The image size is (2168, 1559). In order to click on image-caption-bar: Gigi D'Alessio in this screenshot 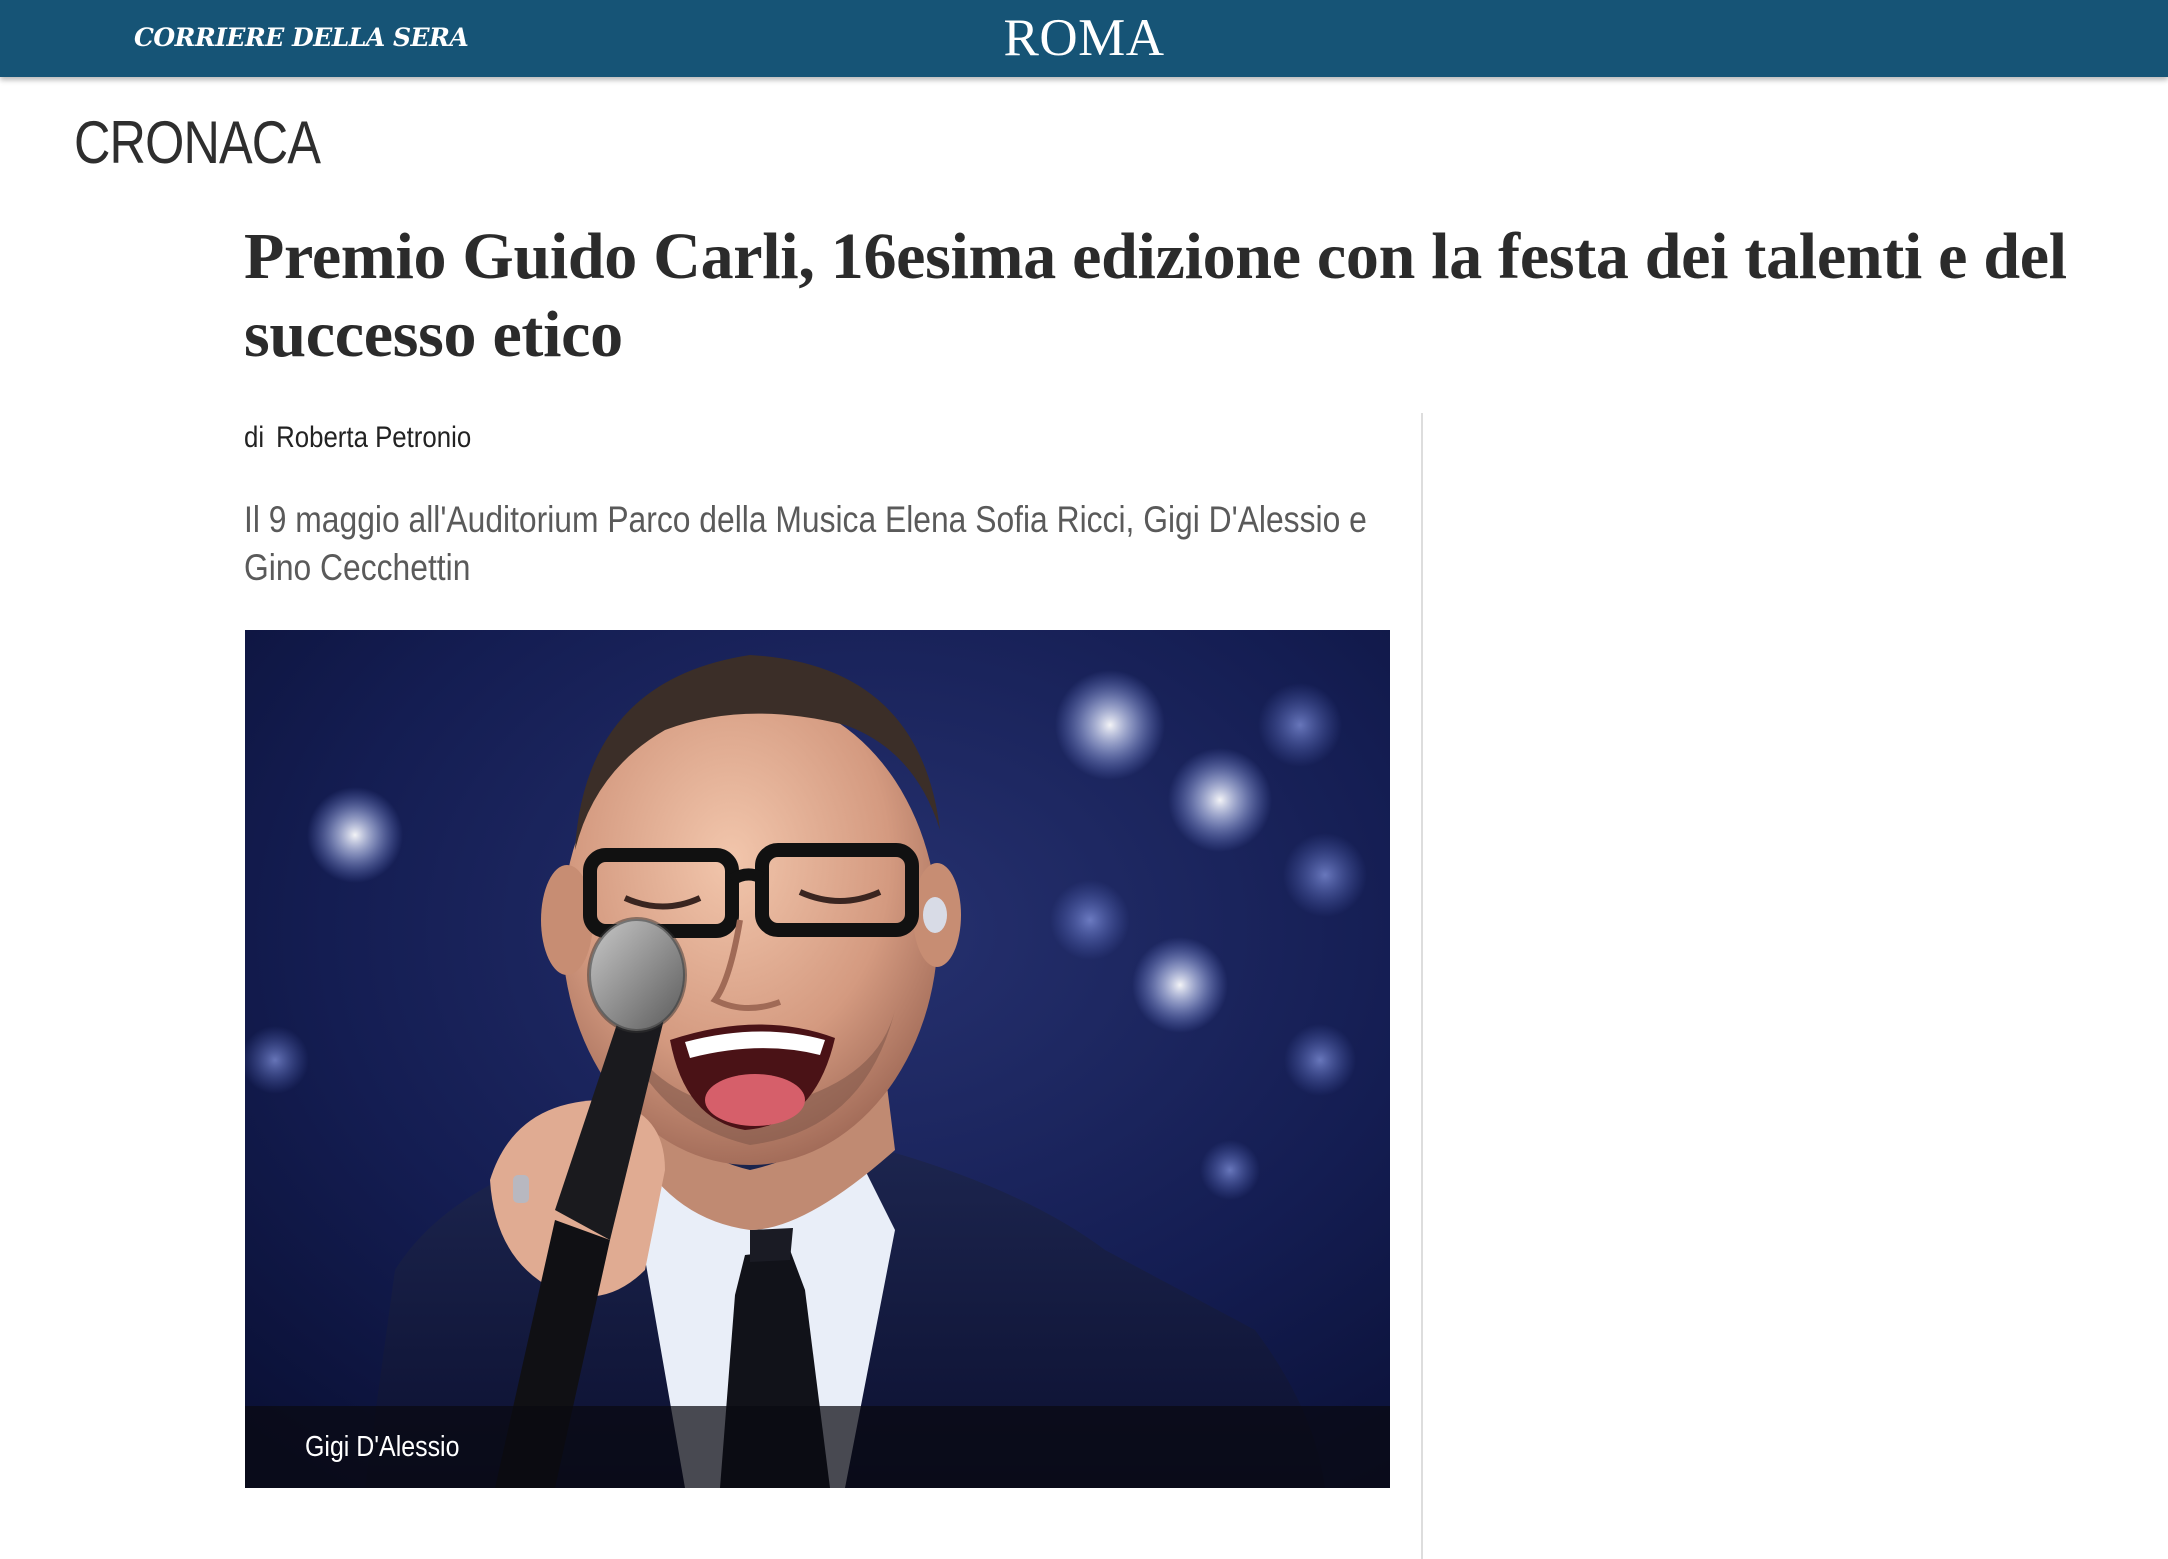, I will do `click(817, 1447)`.